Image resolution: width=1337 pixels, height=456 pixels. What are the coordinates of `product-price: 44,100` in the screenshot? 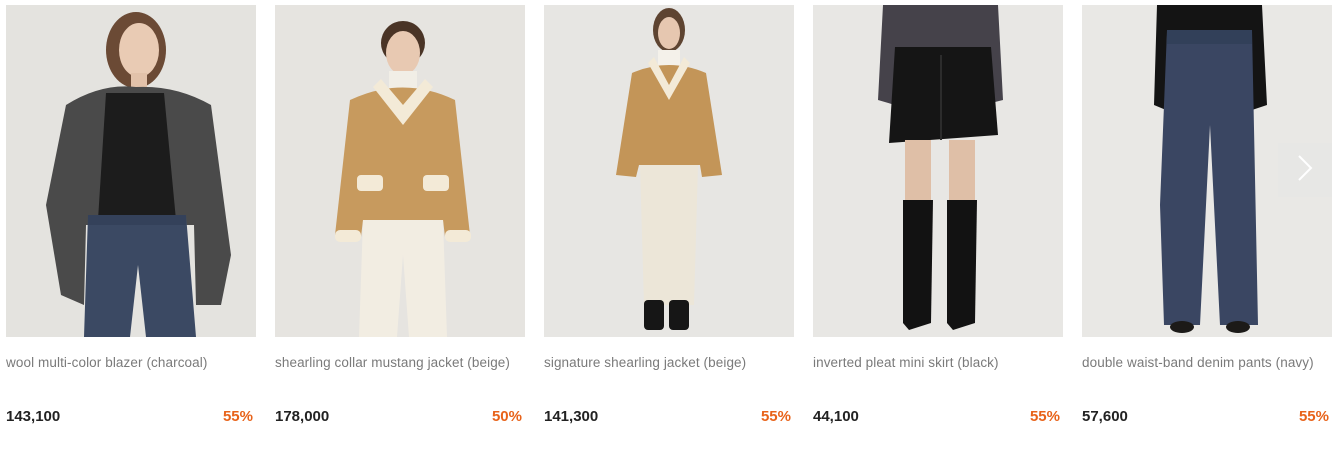 It's located at (836, 416).